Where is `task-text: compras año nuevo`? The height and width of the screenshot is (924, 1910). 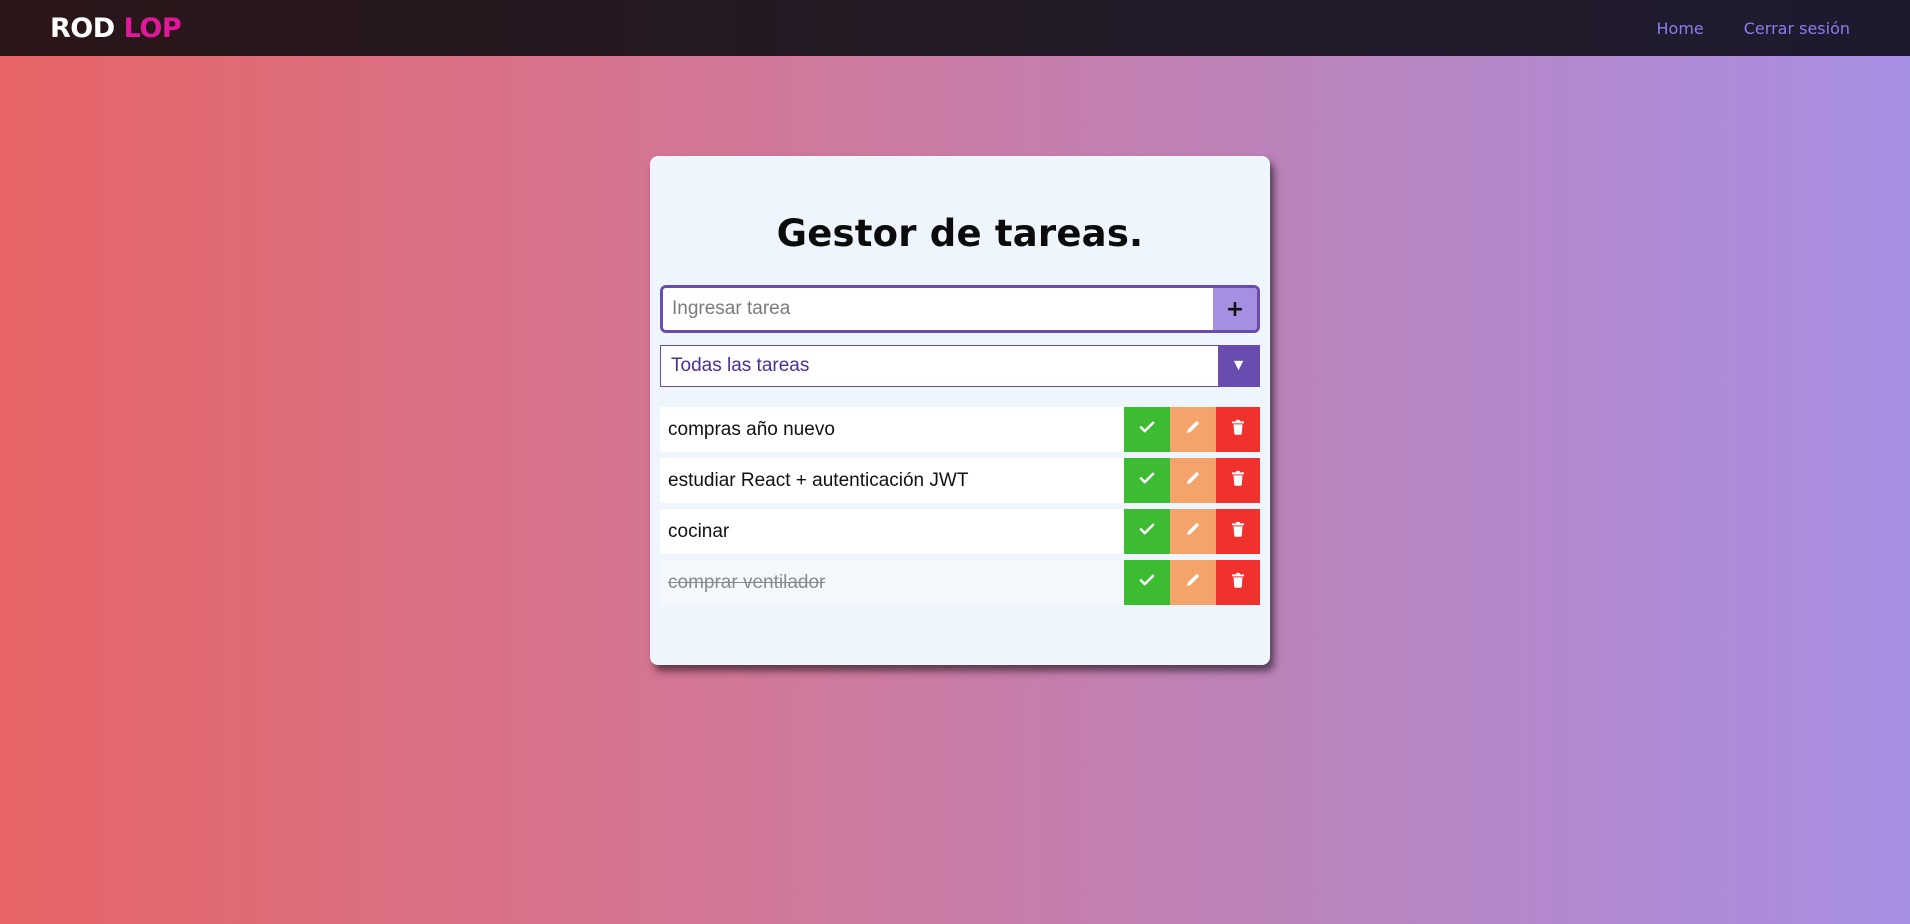 task-text: compras año nuevo is located at coordinates (892, 429).